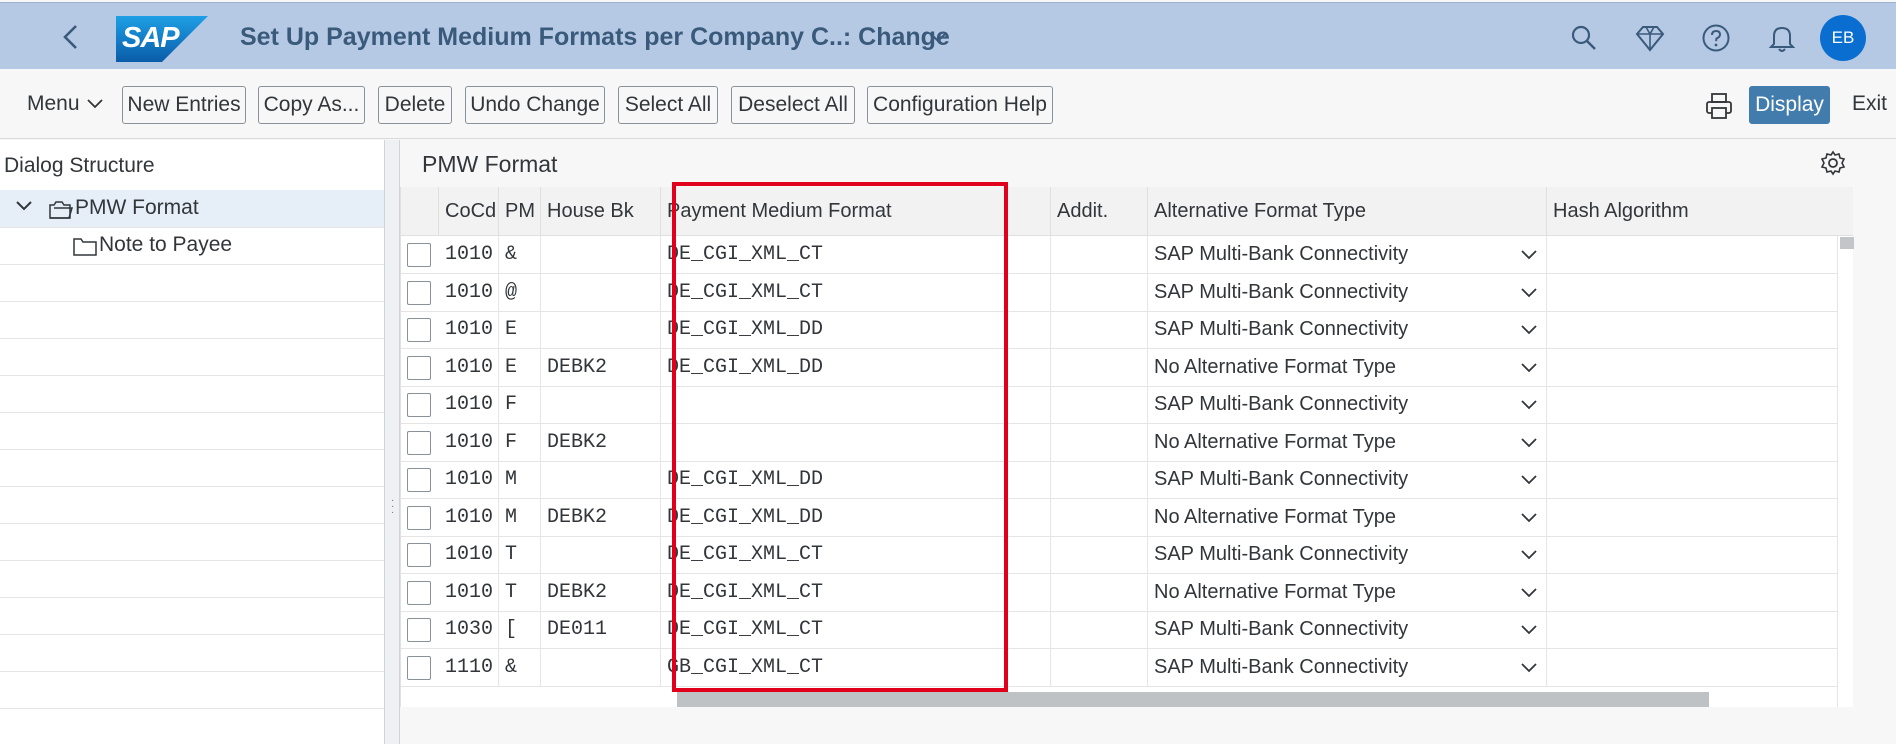 The image size is (1896, 744). What do you see at coordinates (601, 629) in the screenshot?
I see `cell-house-bk: DE011` at bounding box center [601, 629].